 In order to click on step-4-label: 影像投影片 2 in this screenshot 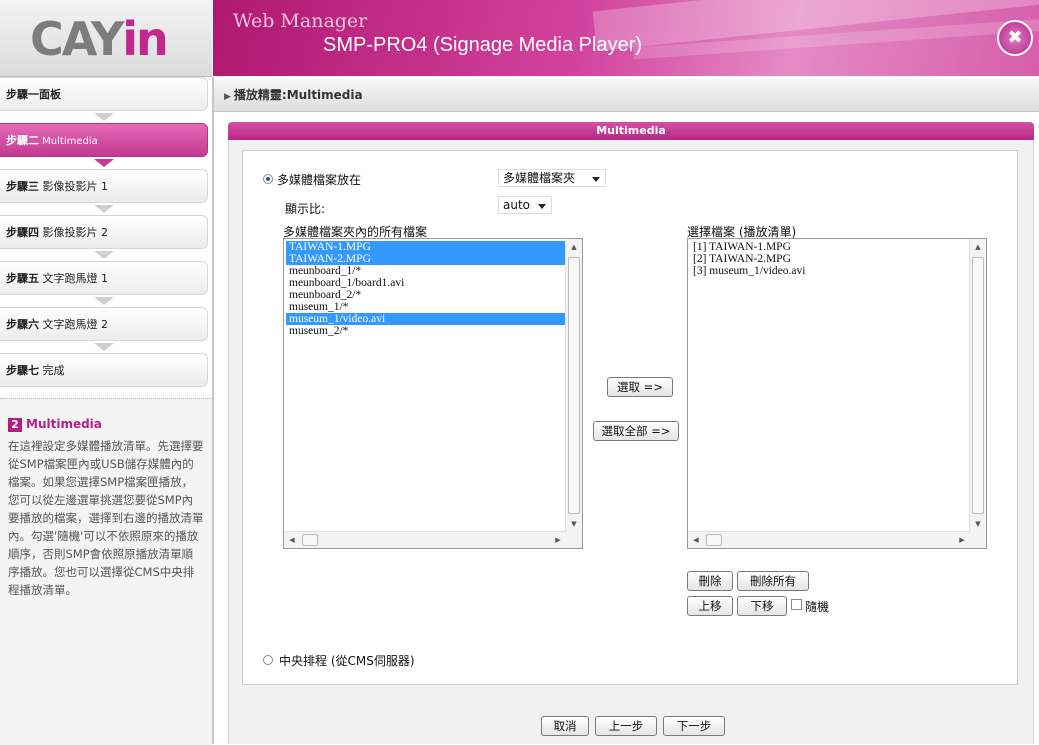, I will do `click(73, 232)`.